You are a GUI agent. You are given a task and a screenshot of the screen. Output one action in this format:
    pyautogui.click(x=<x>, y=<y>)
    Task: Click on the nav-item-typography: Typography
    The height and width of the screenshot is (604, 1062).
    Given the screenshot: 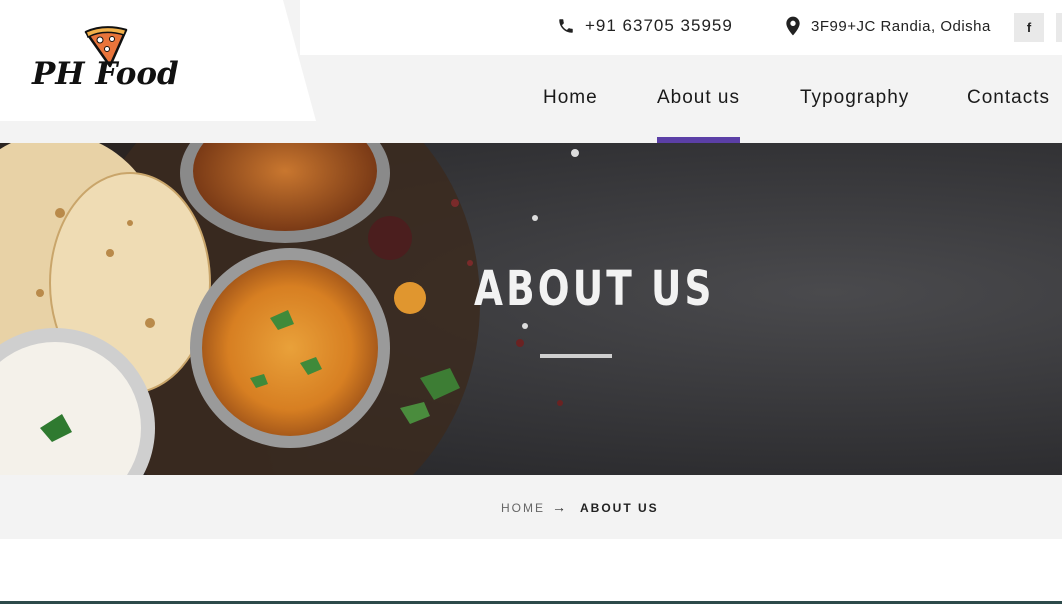 What is the action you would take?
    pyautogui.click(x=854, y=98)
    